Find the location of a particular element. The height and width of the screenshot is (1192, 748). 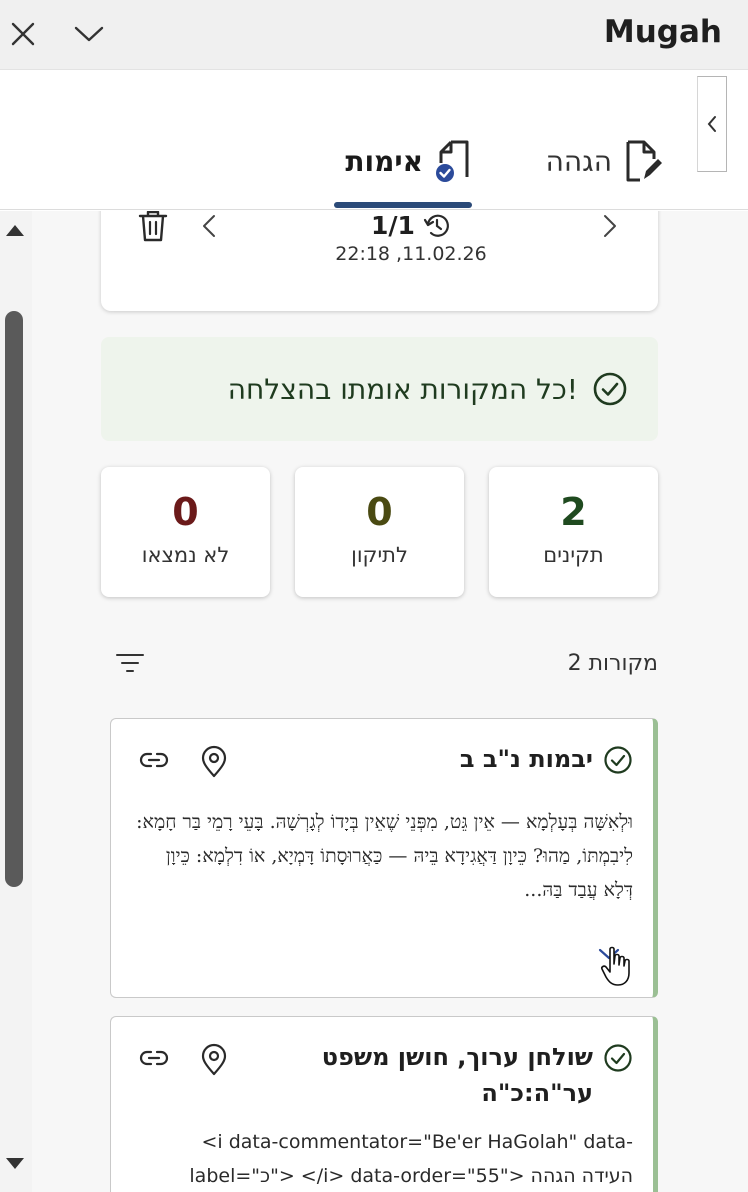

chevron-down-icon is located at coordinates (89, 34).